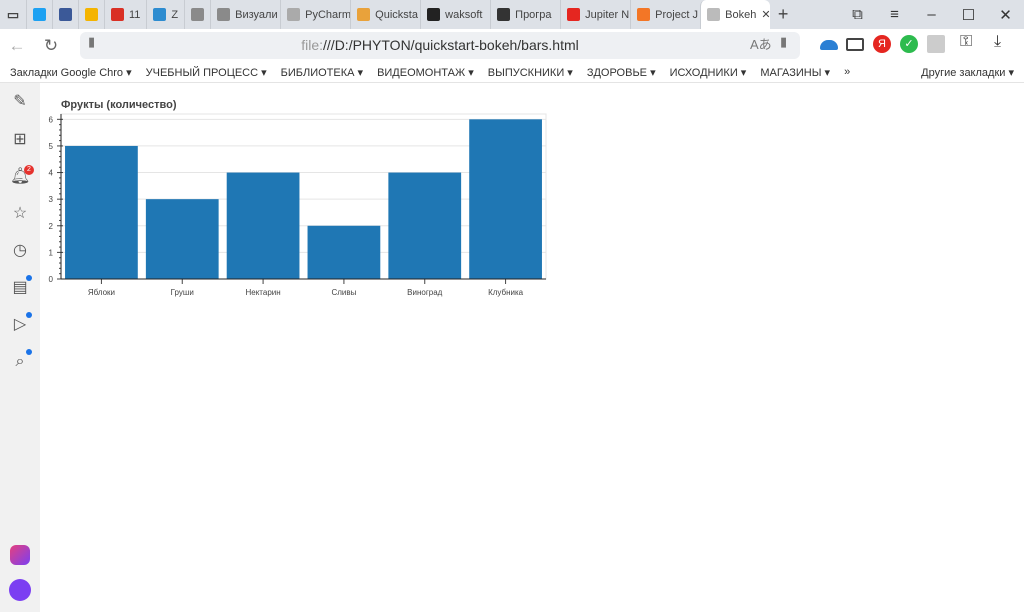 Image resolution: width=1024 pixels, height=612 pixels. What do you see at coordinates (735, 14) in the screenshot?
I see `tab: Bokeh ✕` at bounding box center [735, 14].